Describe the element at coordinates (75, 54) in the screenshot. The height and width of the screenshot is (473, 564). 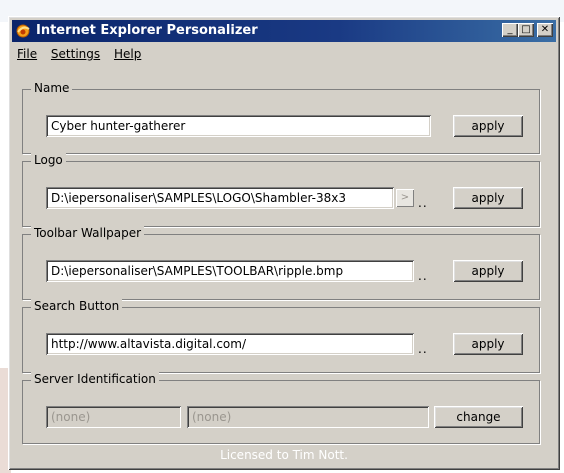
I see `menu-settings: Settings` at that location.